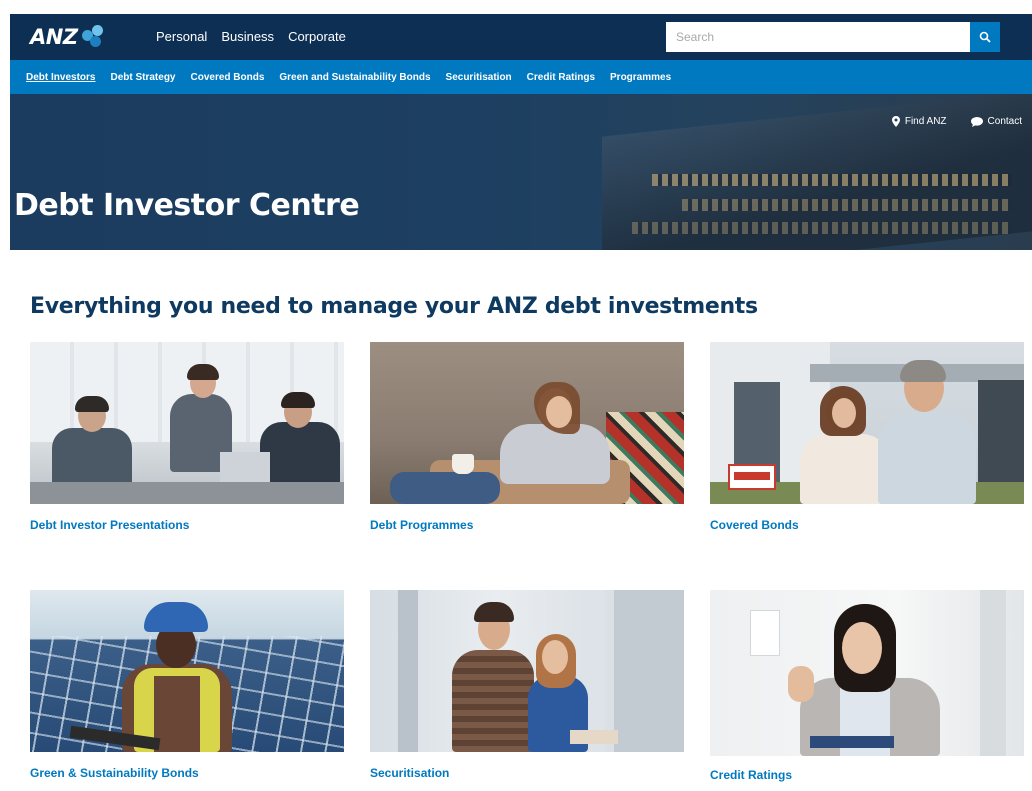 The width and height of the screenshot is (1032, 791). I want to click on business-meeting-photo, so click(187, 423).